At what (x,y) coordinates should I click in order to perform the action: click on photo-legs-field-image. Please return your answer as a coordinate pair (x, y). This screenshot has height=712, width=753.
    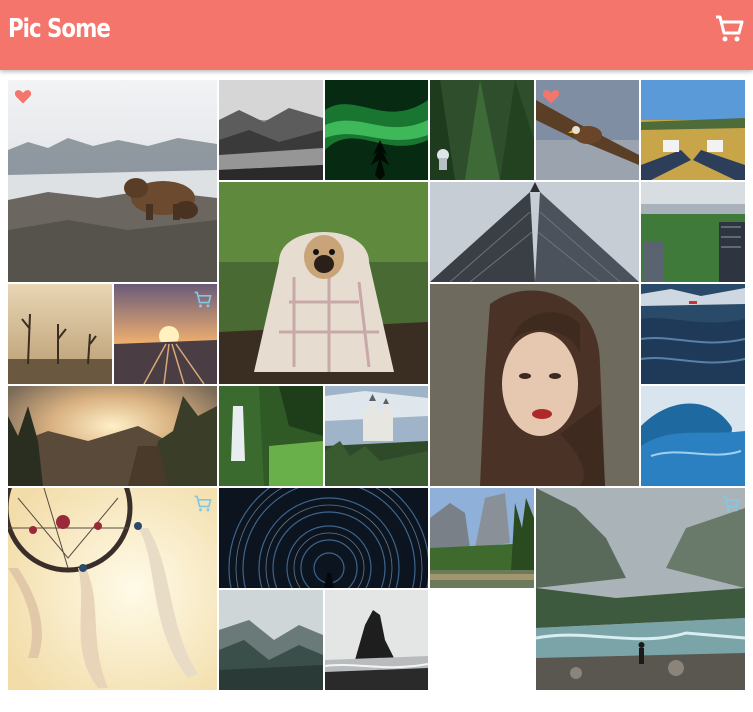
    Looking at the image, I should click on (693, 130).